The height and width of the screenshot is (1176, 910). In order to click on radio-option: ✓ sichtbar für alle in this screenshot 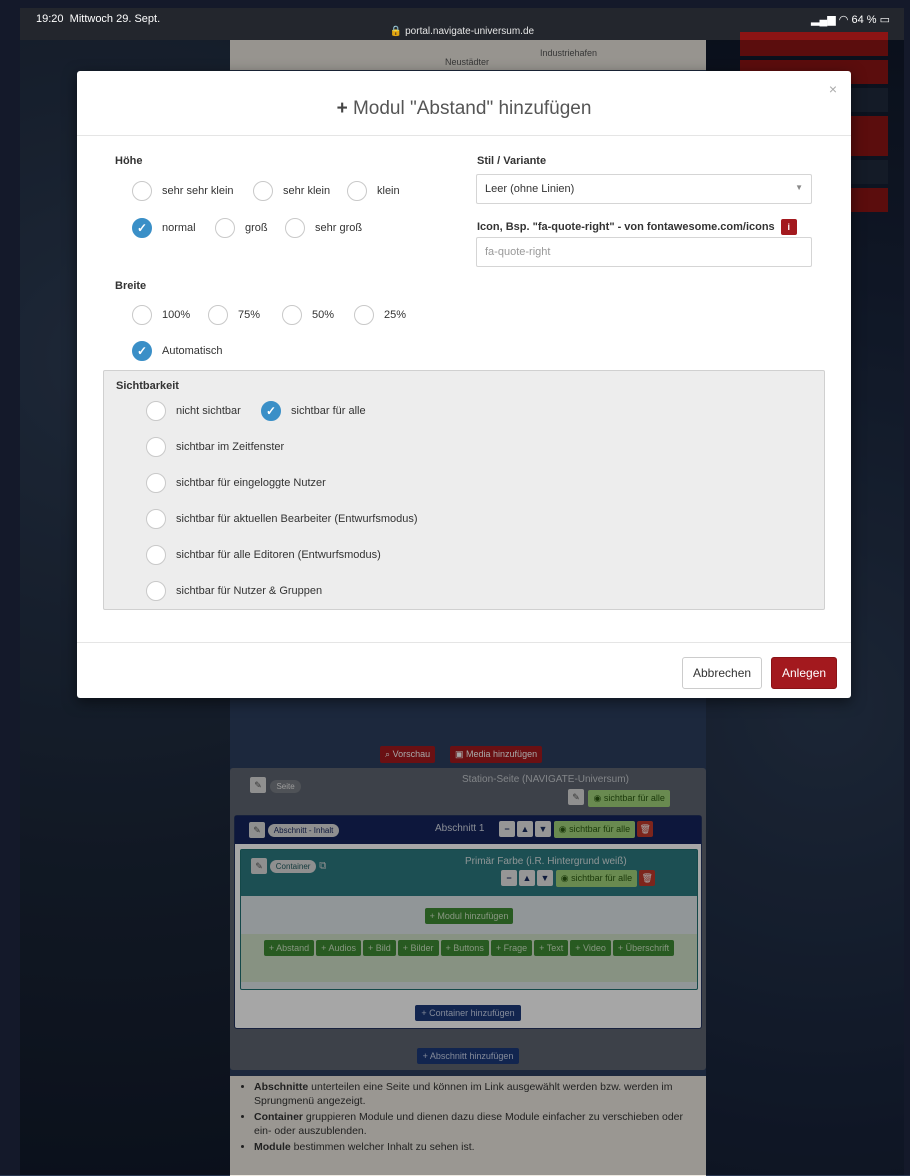, I will do `click(313, 411)`.